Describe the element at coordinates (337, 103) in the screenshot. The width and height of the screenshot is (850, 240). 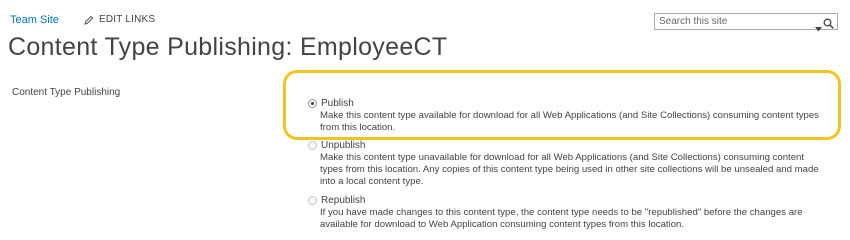
I see `publish-label: Publish` at that location.